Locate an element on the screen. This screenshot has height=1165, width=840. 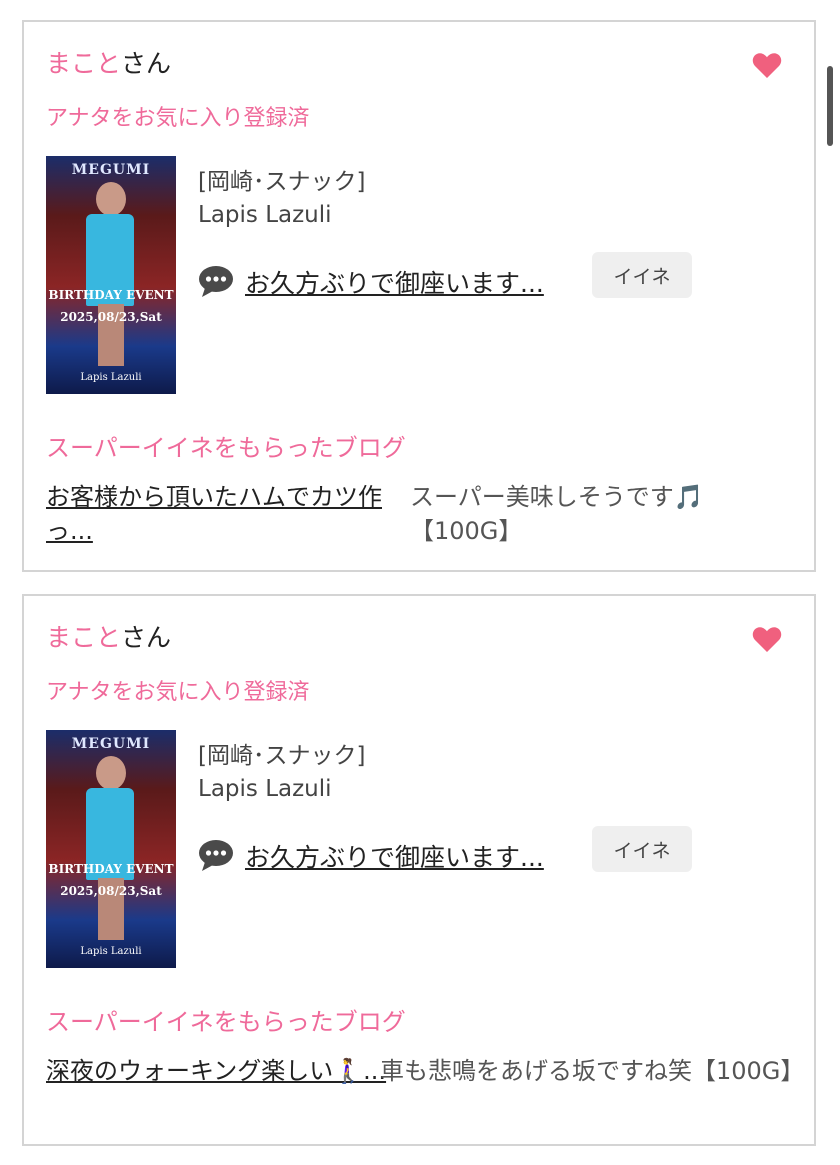
scrollbar is located at coordinates (830, 106).